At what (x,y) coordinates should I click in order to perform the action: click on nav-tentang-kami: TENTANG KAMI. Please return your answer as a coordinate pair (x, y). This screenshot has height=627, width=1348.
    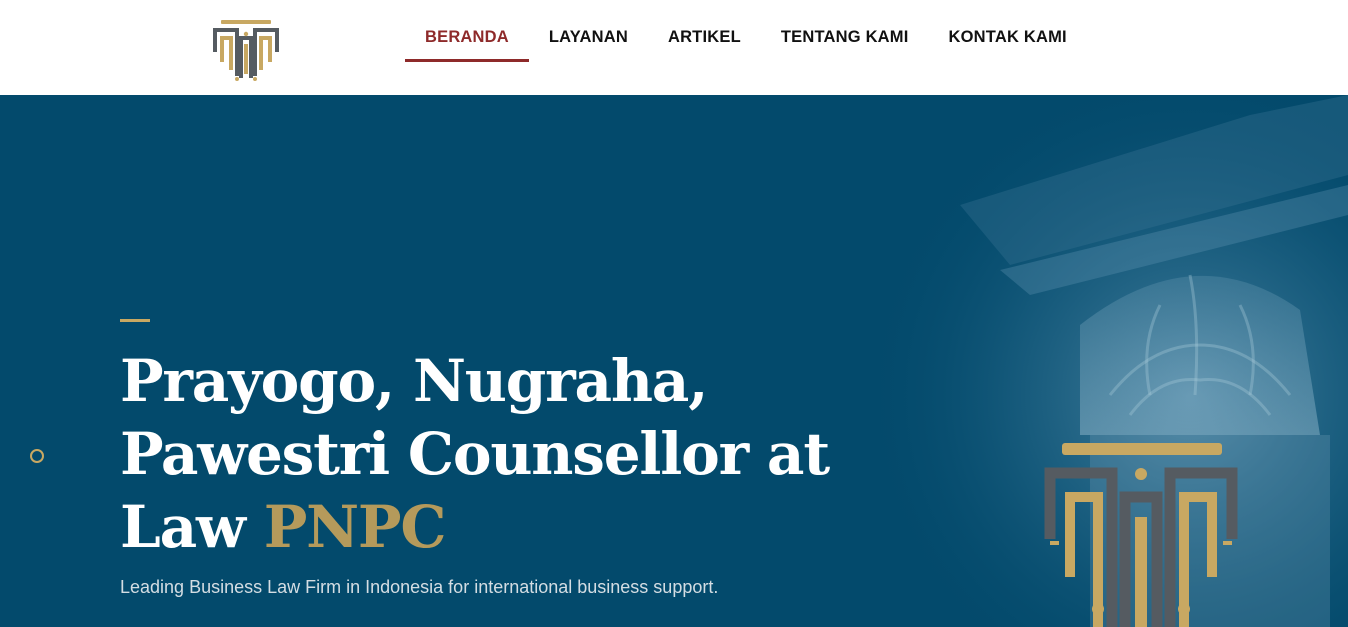
    Looking at the image, I should click on (845, 31).